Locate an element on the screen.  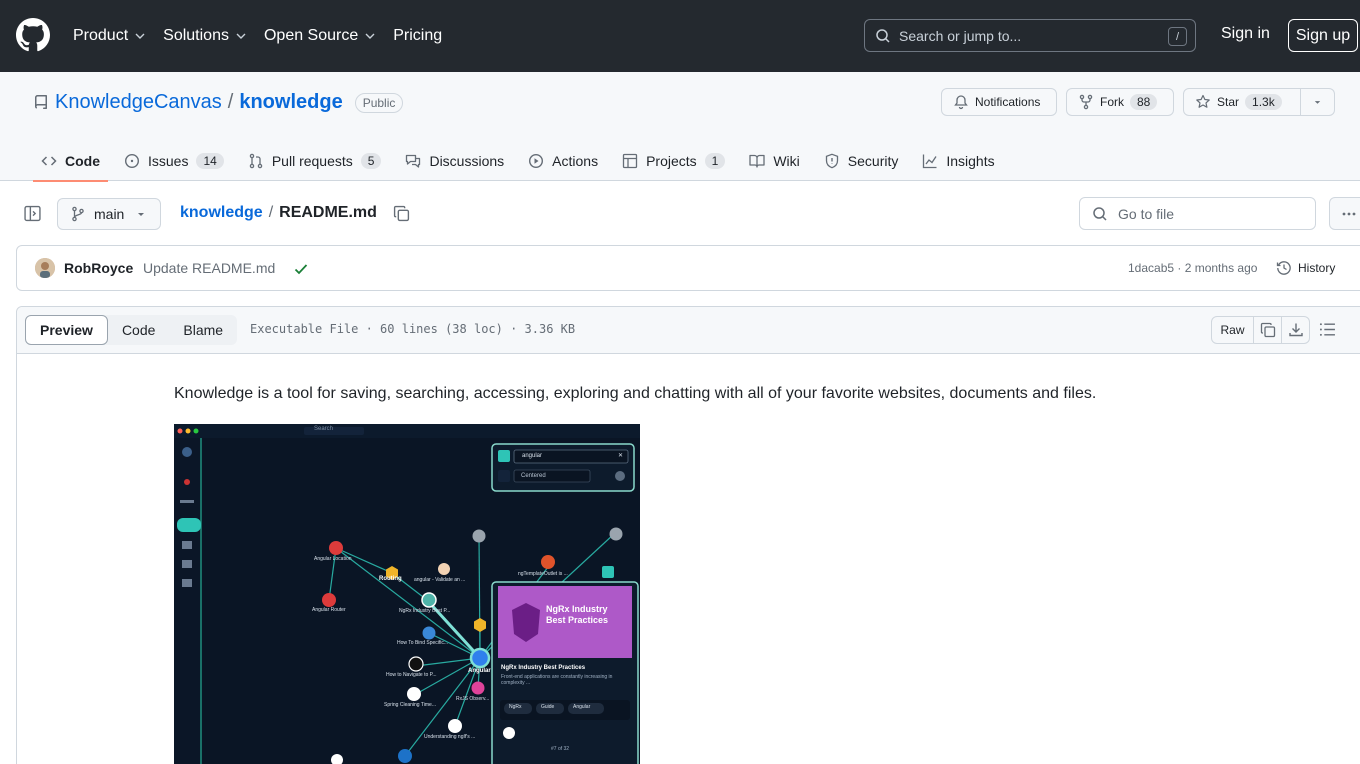
repo-name-link: knowledge is located at coordinates (290, 102).